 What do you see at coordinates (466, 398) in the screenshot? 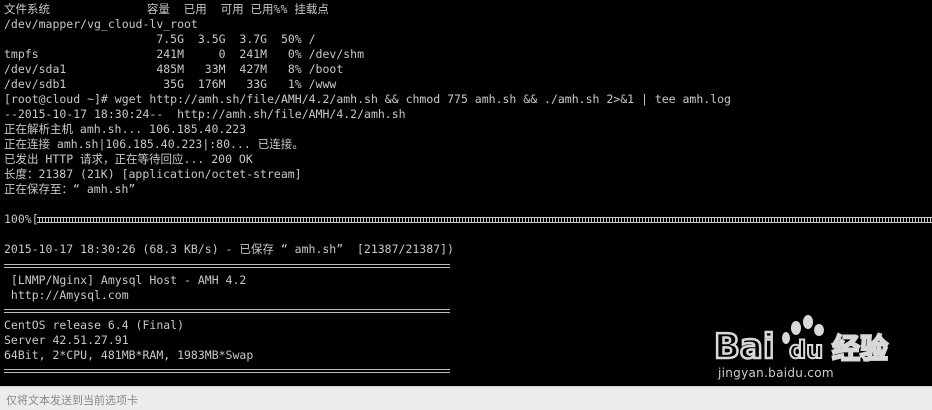
I see `send-text-input-bar: 仅将文本发送到当前选项卡` at bounding box center [466, 398].